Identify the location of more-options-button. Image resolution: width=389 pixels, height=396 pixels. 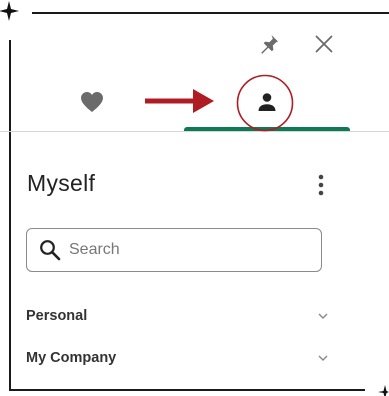
(321, 185).